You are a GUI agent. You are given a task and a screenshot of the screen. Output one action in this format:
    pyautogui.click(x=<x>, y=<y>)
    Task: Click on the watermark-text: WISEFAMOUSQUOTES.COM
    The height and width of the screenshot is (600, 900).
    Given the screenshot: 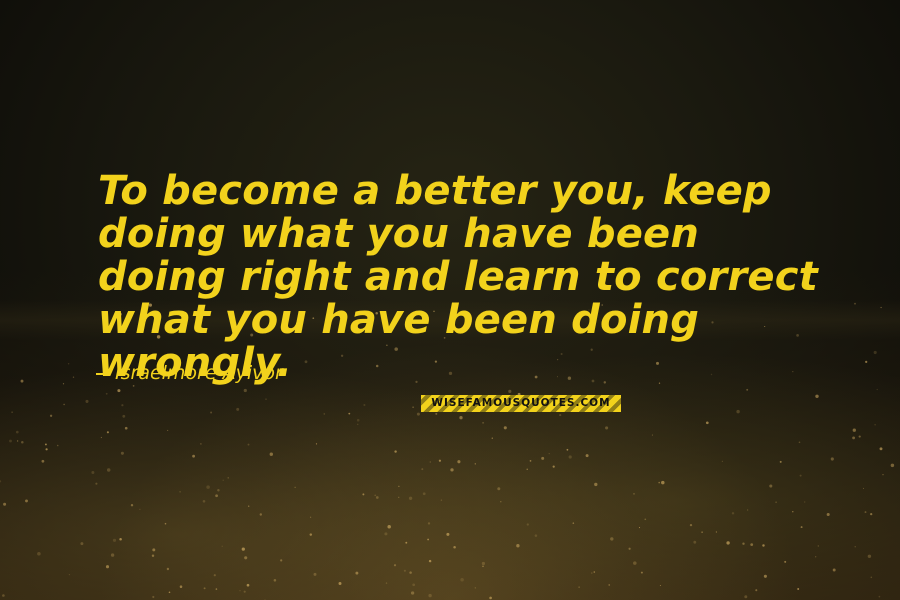 What is the action you would take?
    pyautogui.click(x=521, y=403)
    